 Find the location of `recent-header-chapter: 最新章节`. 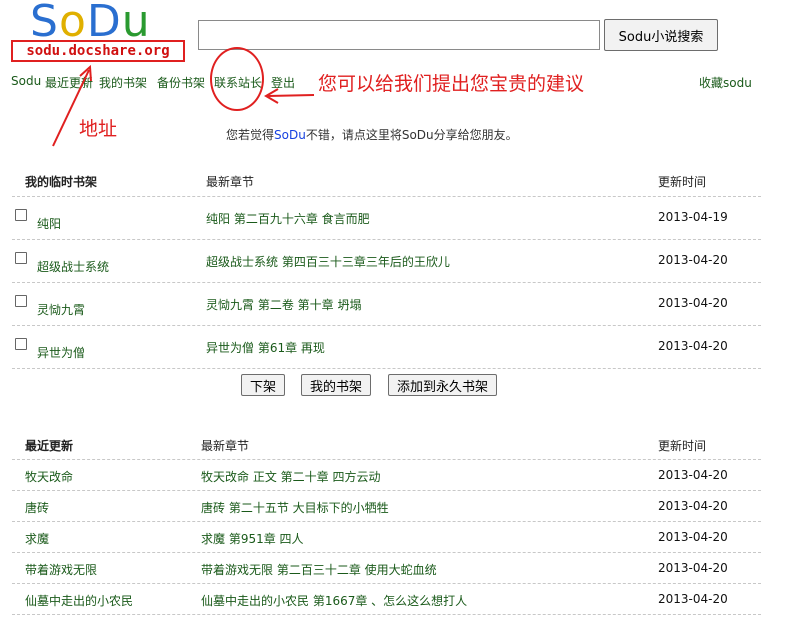

recent-header-chapter: 最新章节 is located at coordinates (225, 446).